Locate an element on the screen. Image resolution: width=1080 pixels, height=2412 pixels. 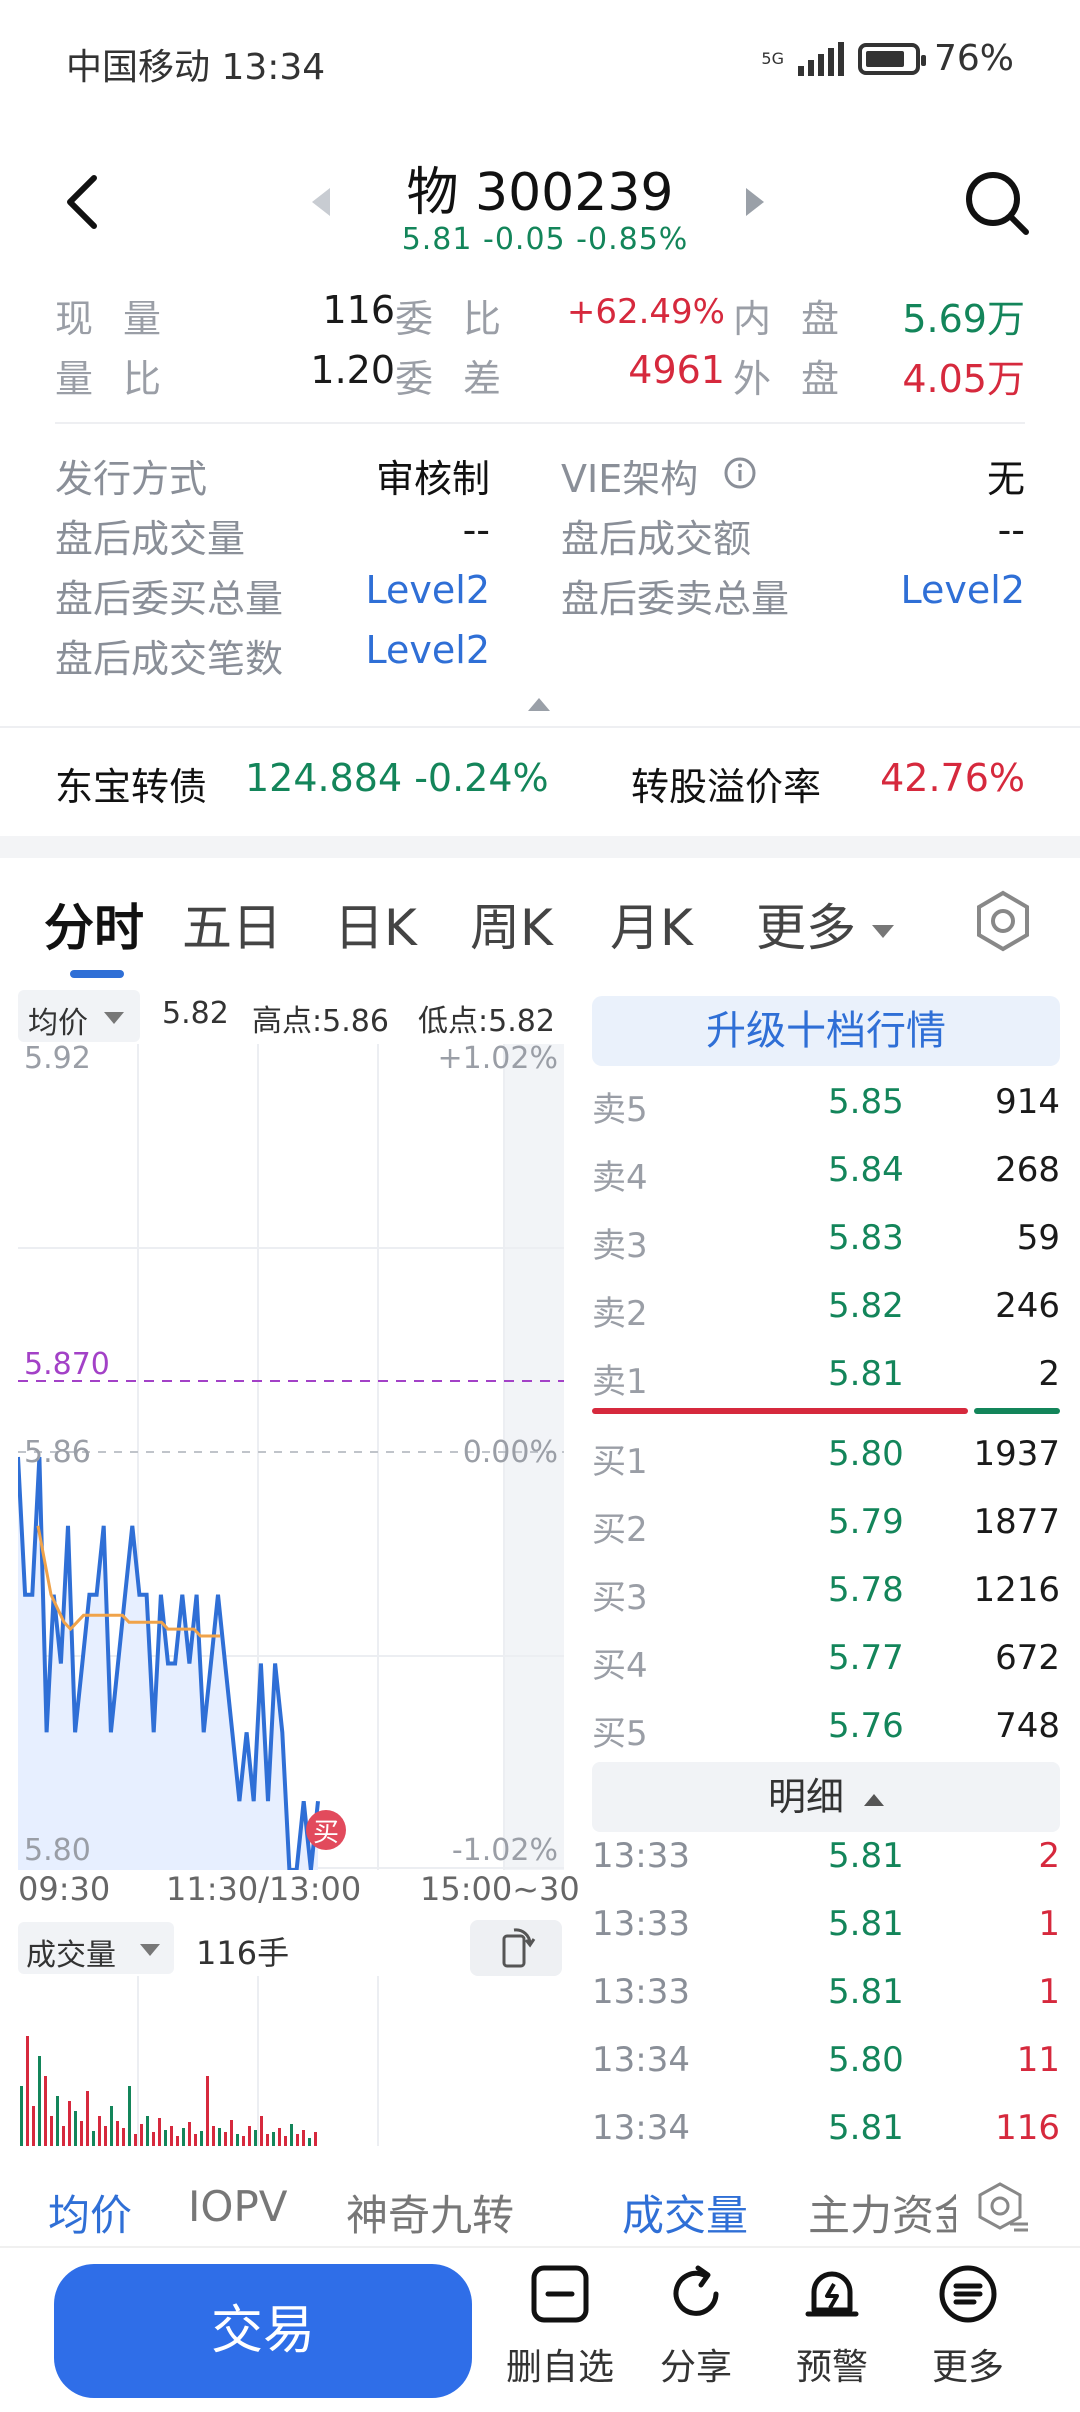
order-price: 5.79 is located at coordinates (866, 1522).